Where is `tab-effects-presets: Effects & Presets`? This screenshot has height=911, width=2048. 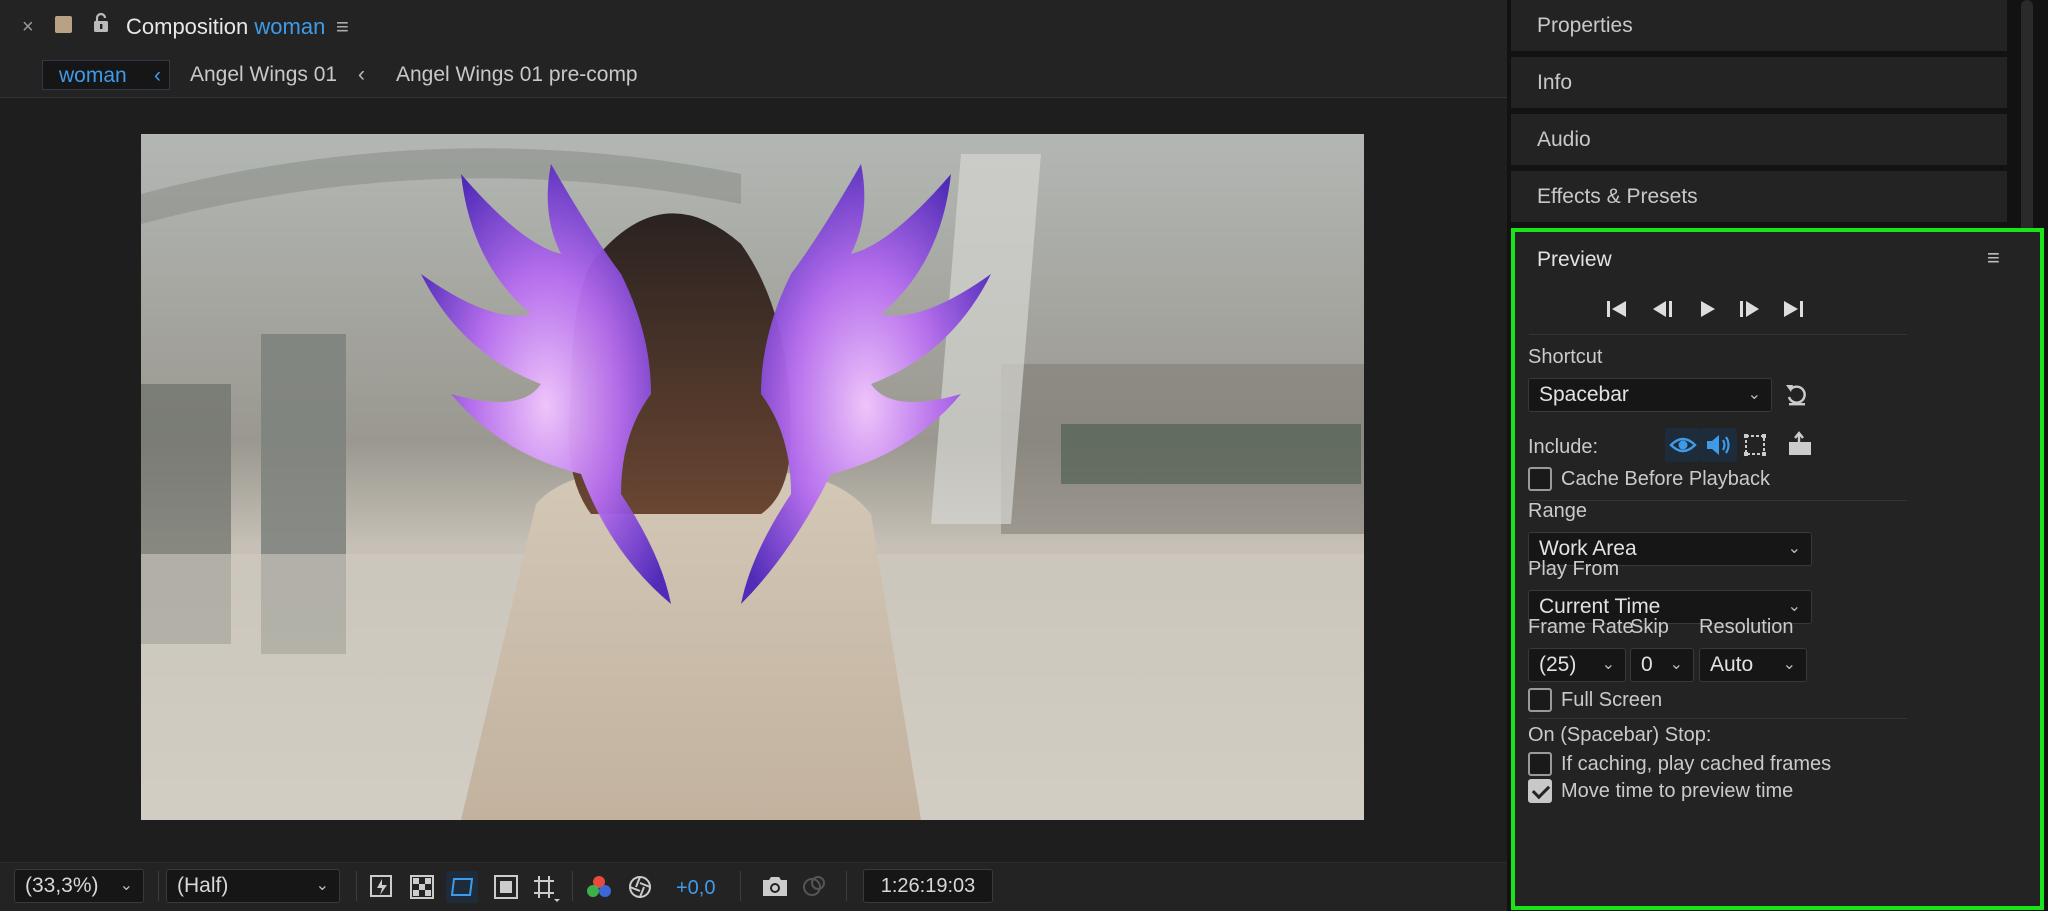 tab-effects-presets: Effects & Presets is located at coordinates (1759, 198).